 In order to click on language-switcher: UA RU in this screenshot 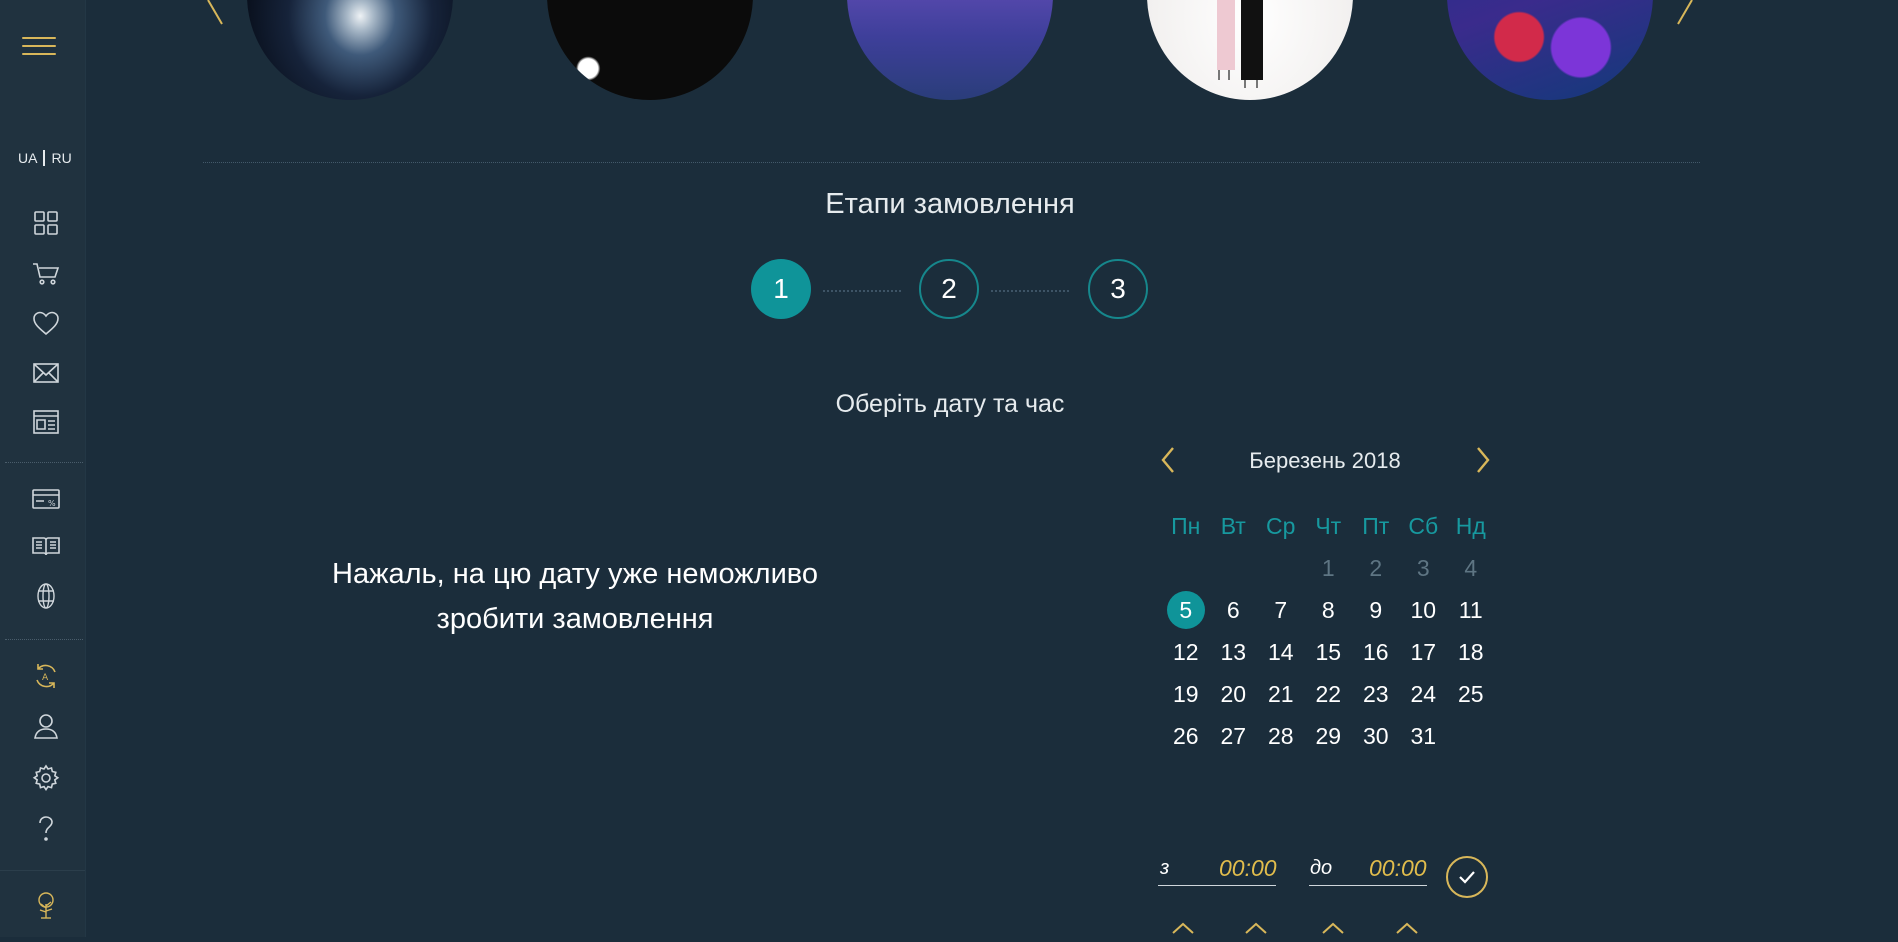, I will do `click(45, 158)`.